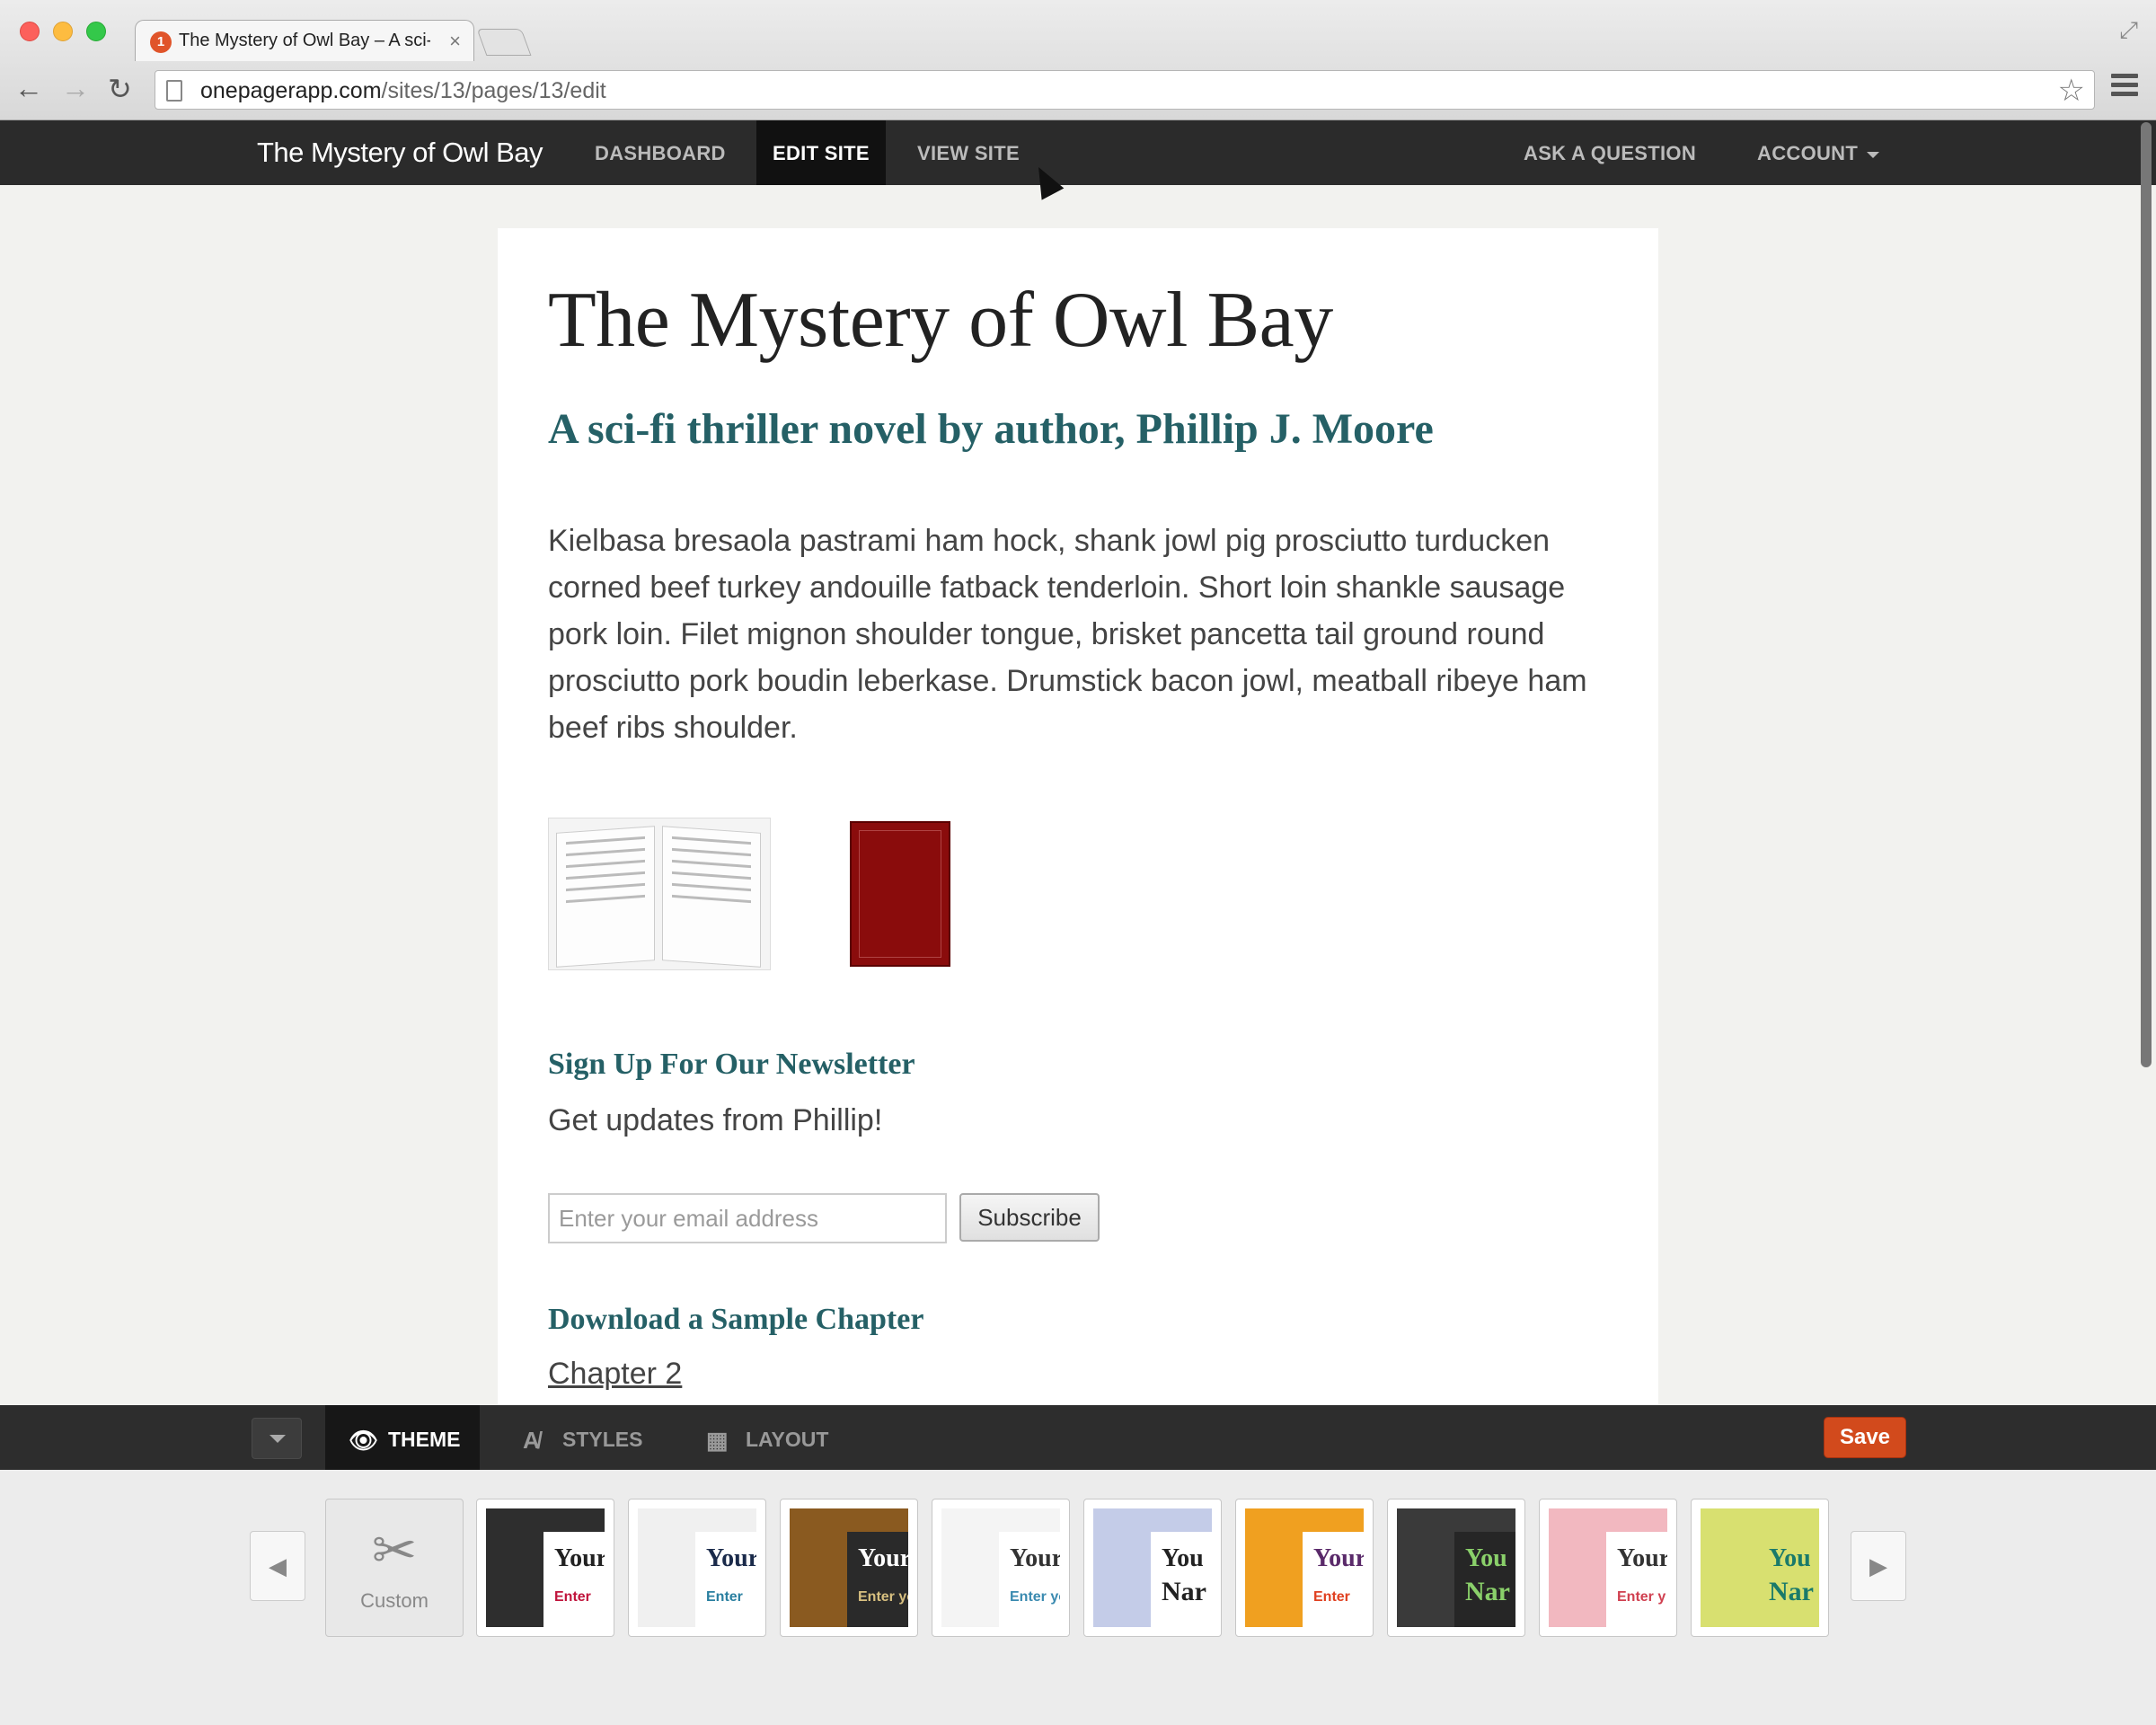 Image resolution: width=2156 pixels, height=1725 pixels. I want to click on chapter-2-link: Chapter 2, so click(615, 1374).